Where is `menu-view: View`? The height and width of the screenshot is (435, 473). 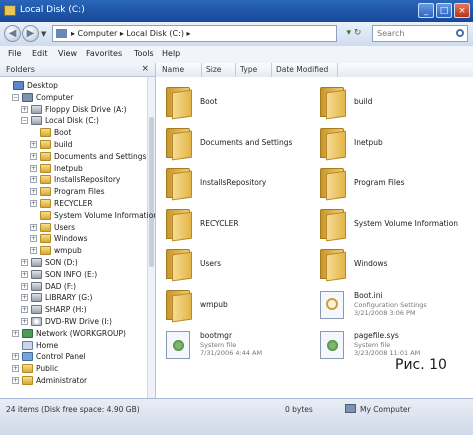
menu-view: View is located at coordinates (67, 53).